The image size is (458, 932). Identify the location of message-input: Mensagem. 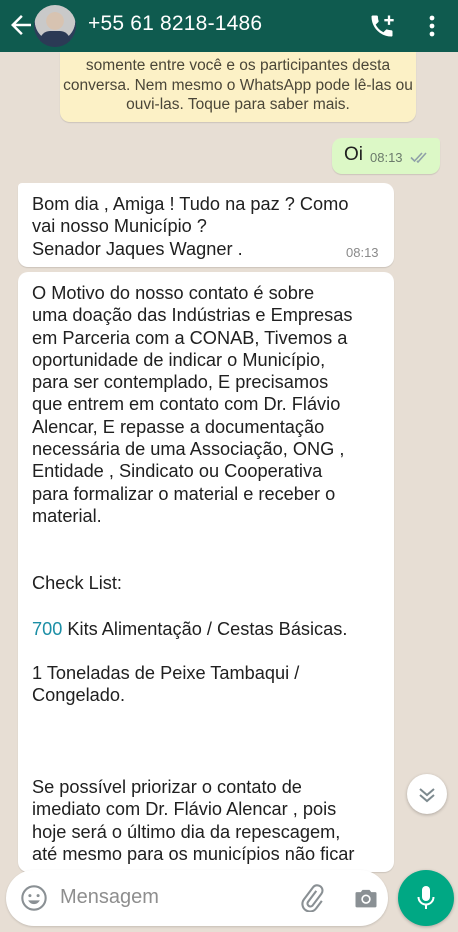
(109, 897).